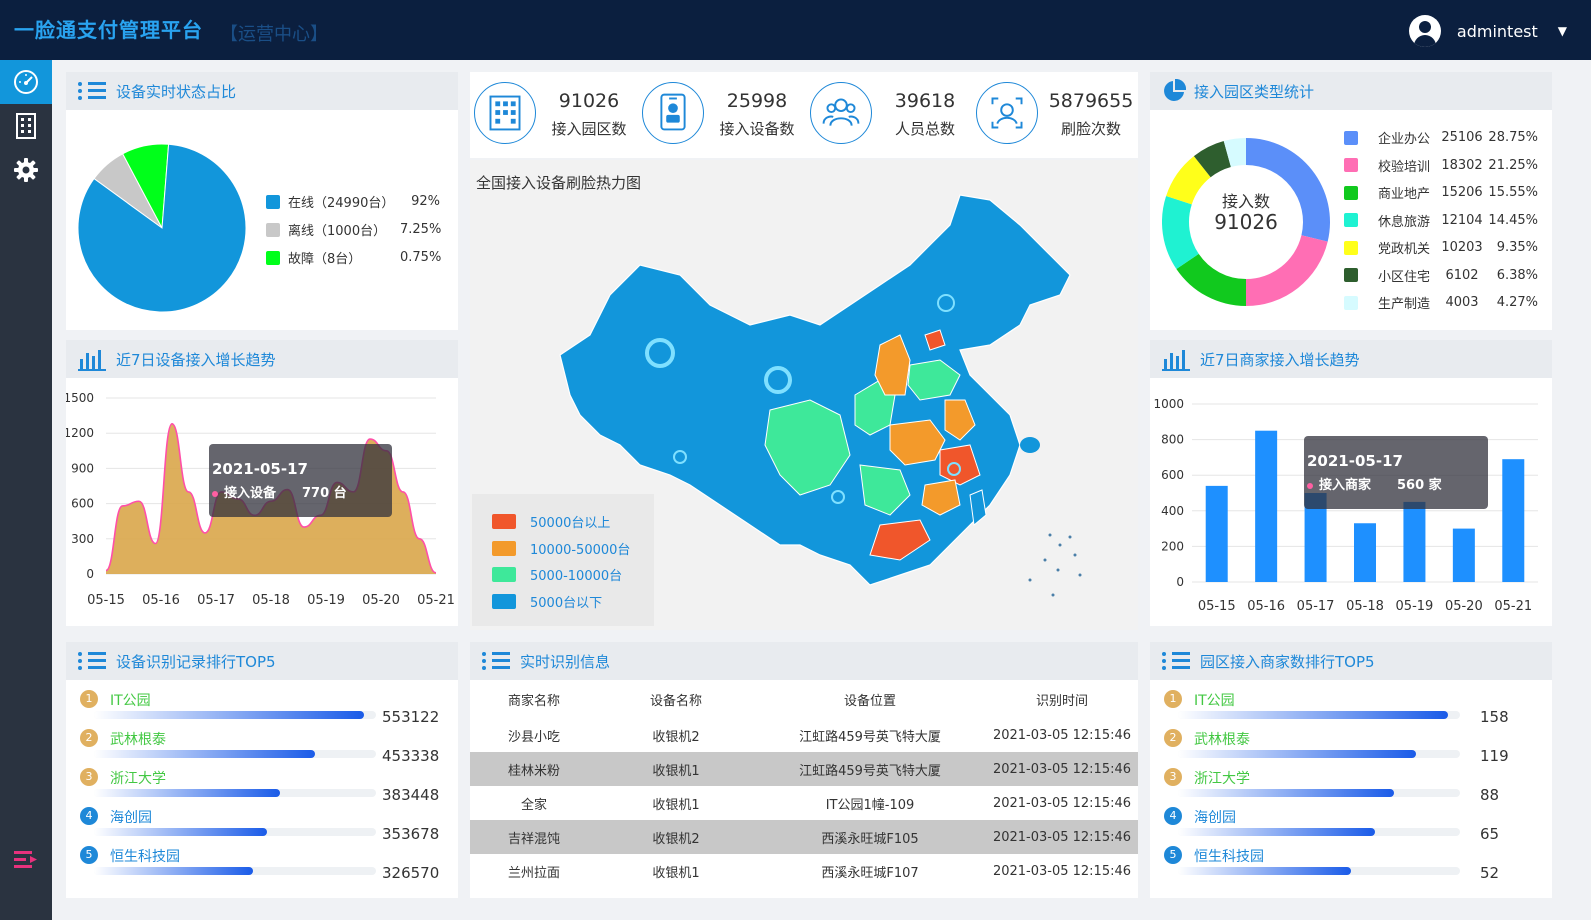 This screenshot has height=920, width=1591. Describe the element at coordinates (534, 837) in the screenshot. I see `table-cell: 吉祥混饨` at that location.